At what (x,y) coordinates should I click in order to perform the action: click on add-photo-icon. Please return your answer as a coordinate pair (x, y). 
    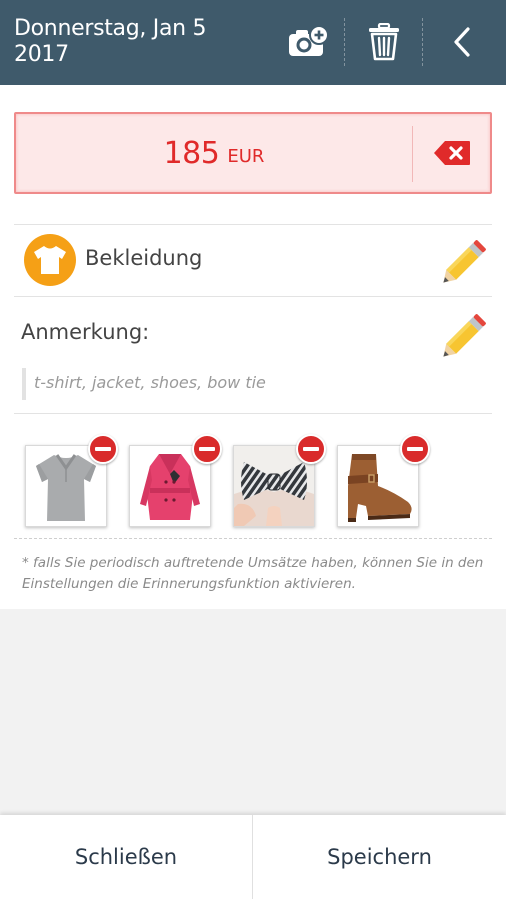
    Looking at the image, I should click on (309, 40).